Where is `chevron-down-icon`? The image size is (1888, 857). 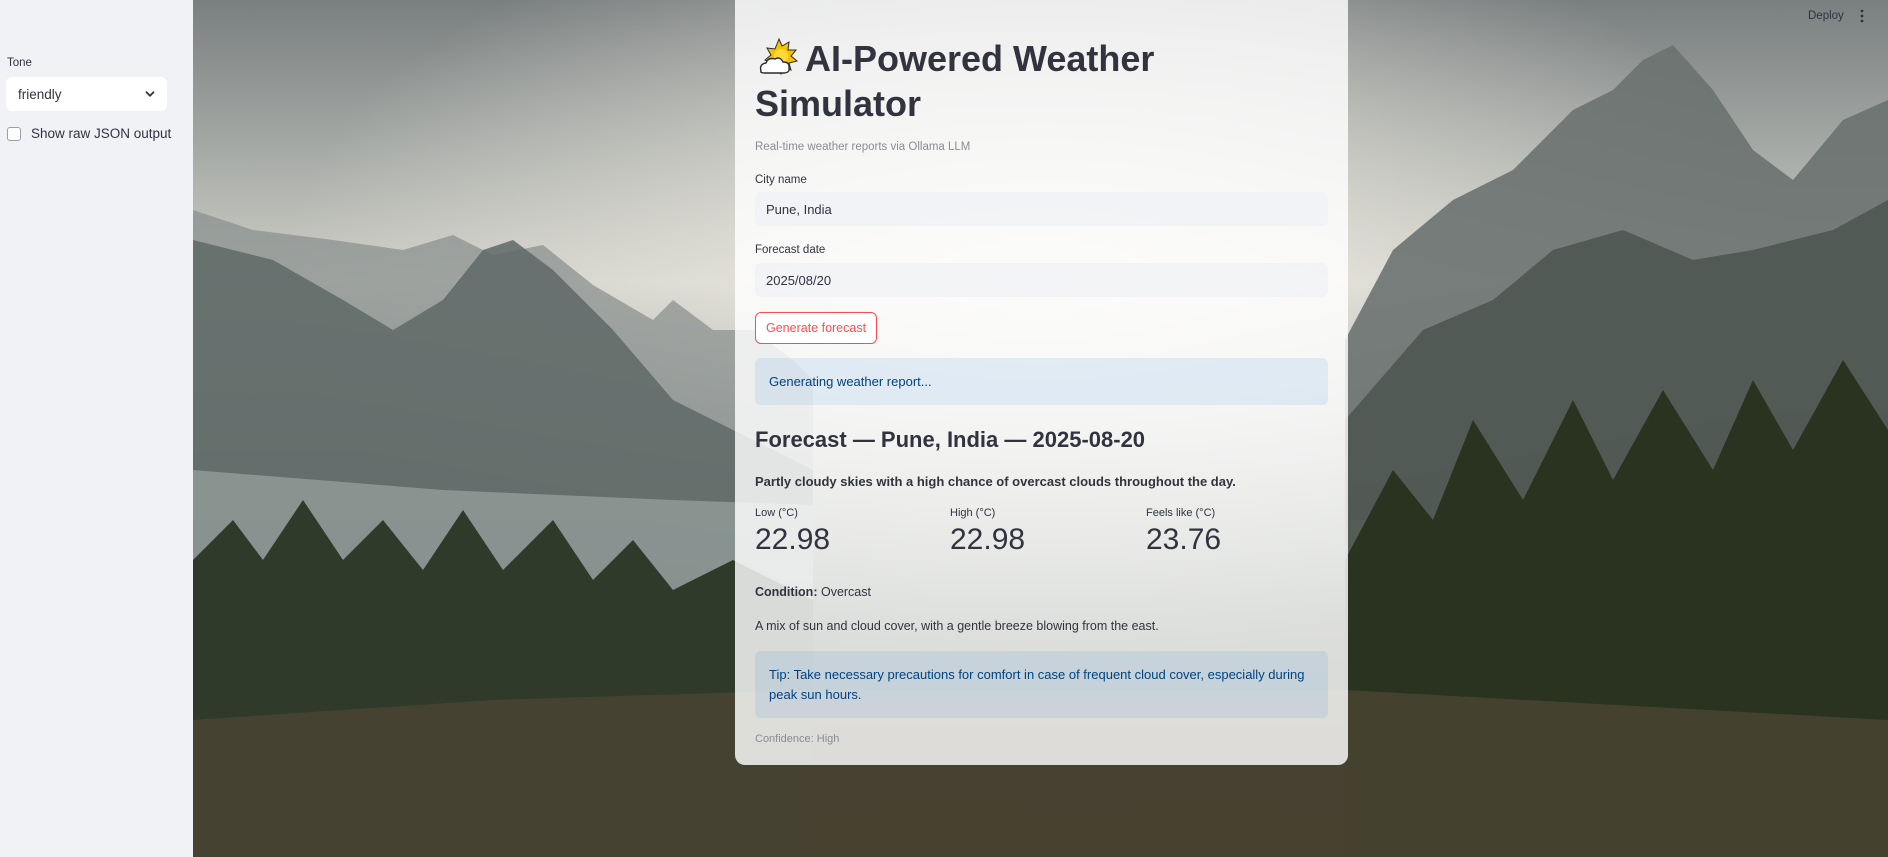
chevron-down-icon is located at coordinates (150, 94).